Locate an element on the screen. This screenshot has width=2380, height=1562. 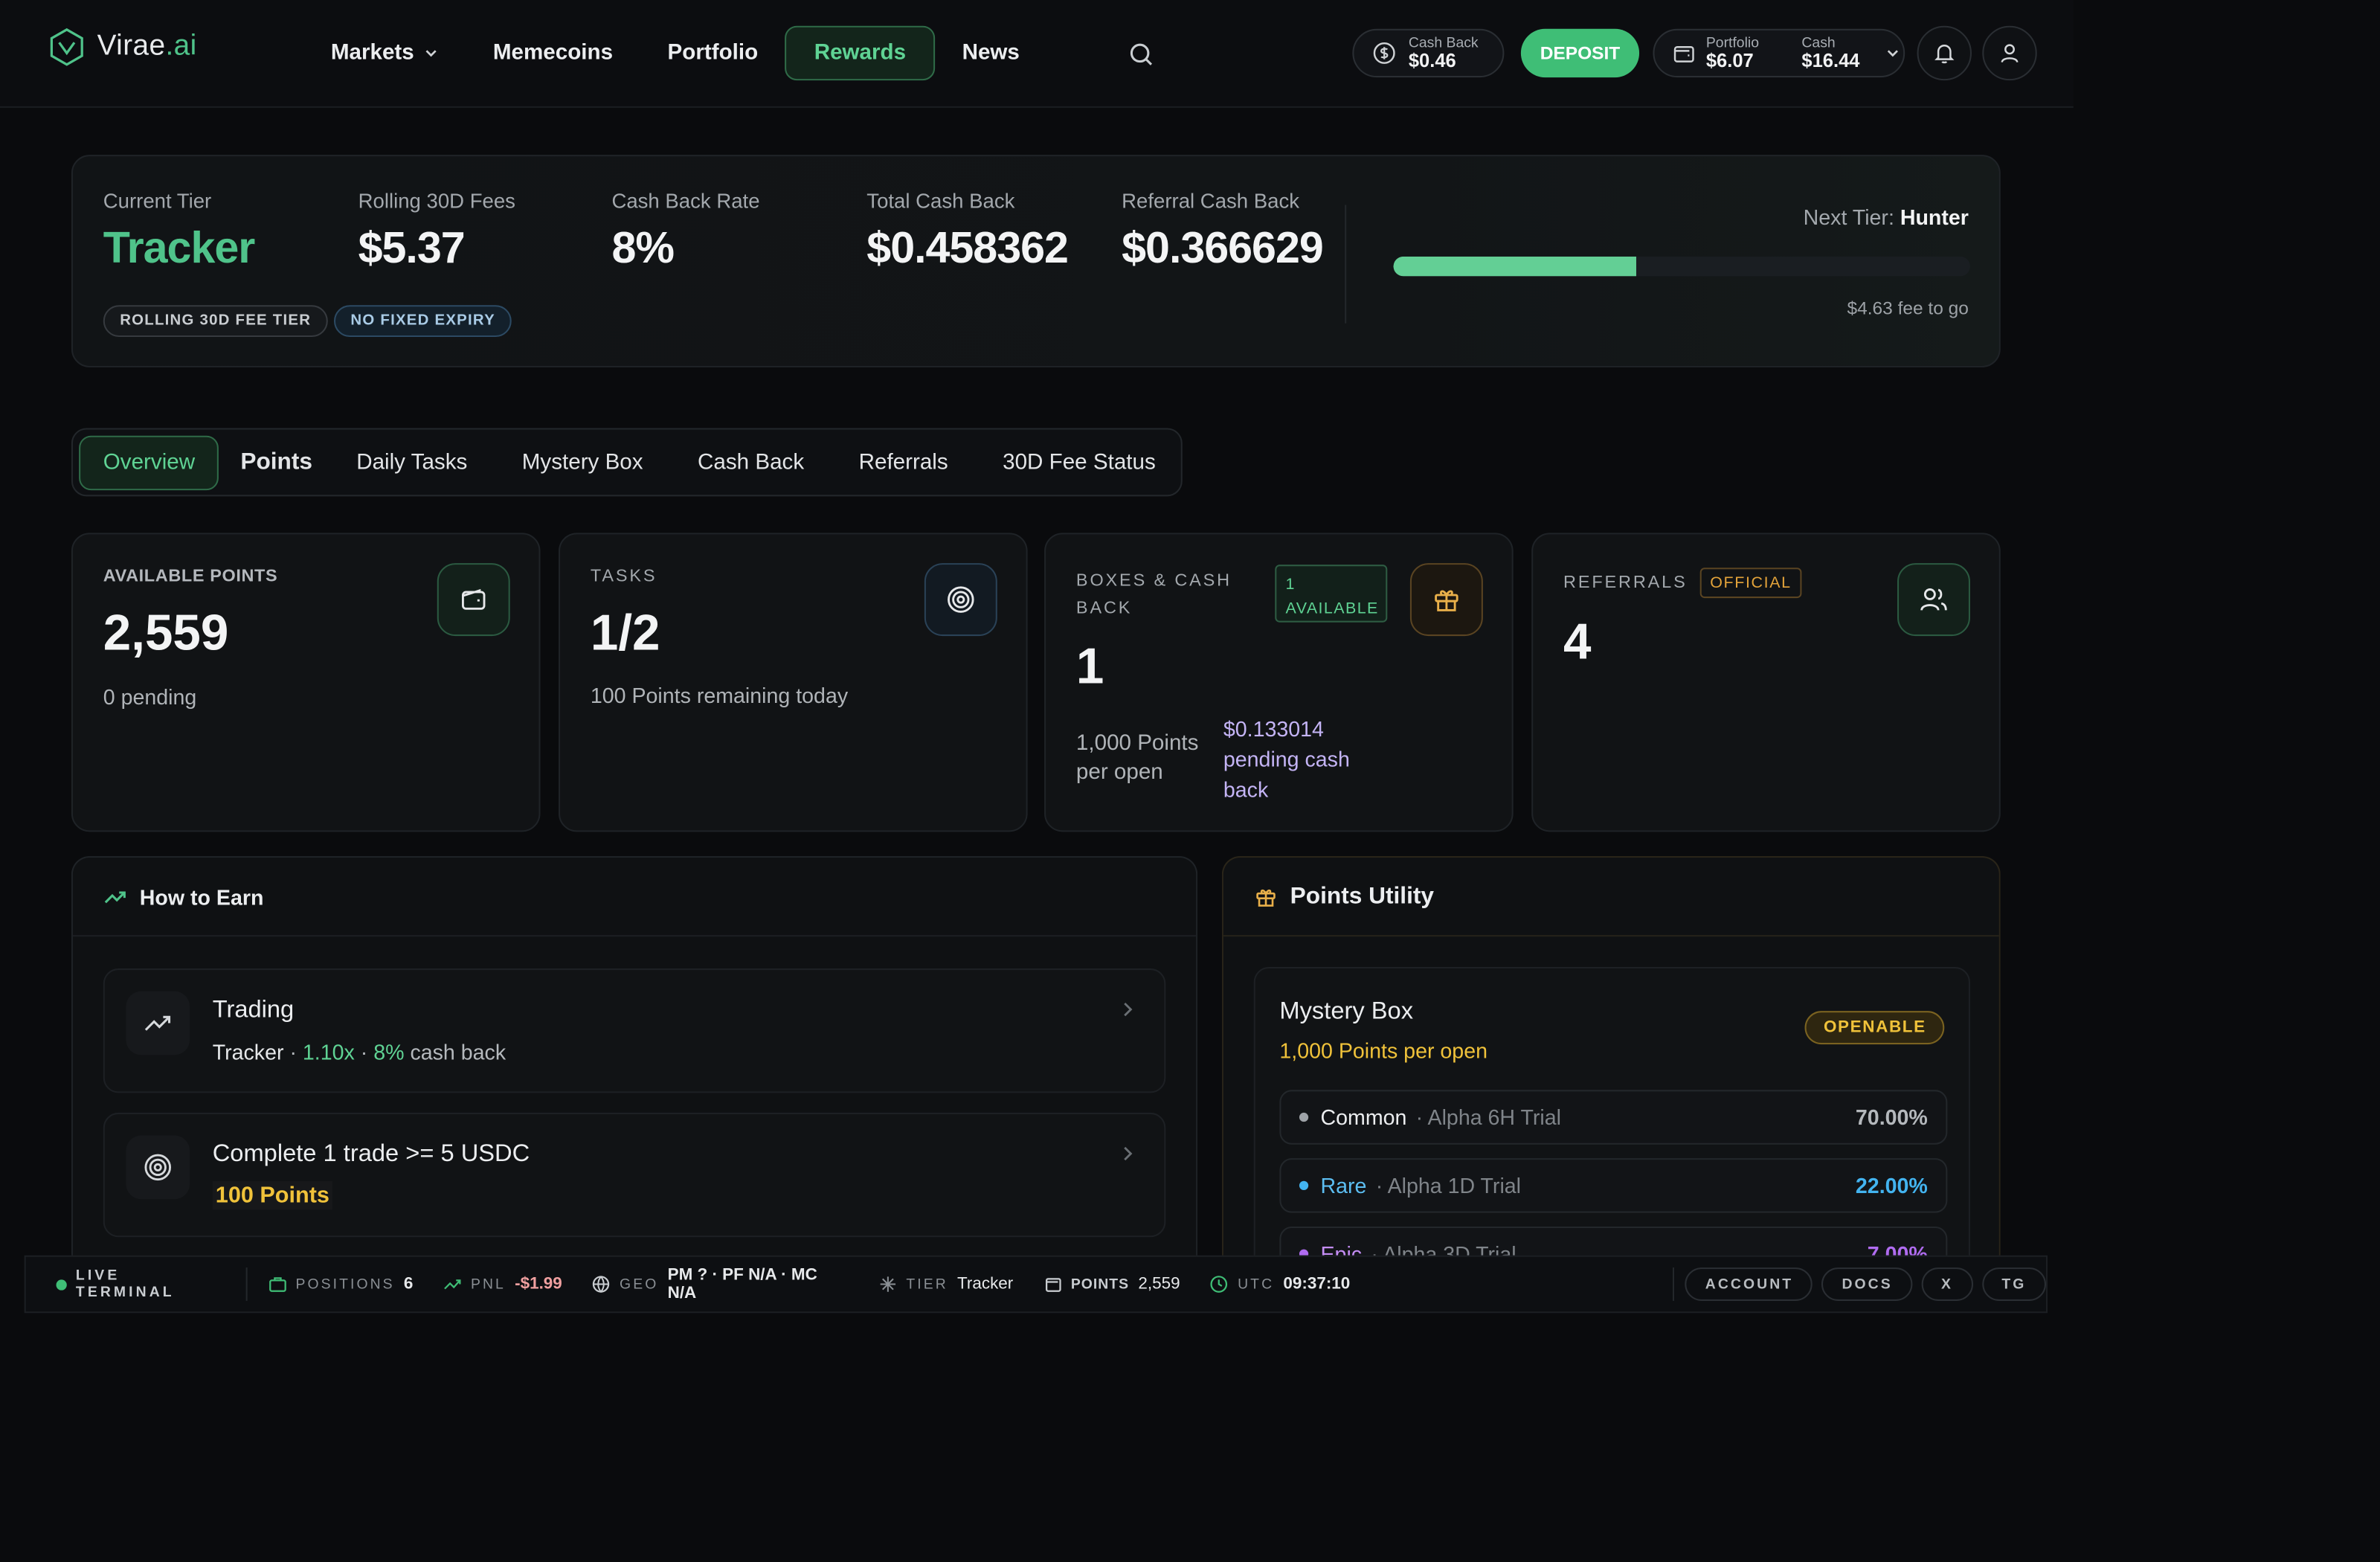
referrals-value: 4 is located at coordinates (1578, 641).